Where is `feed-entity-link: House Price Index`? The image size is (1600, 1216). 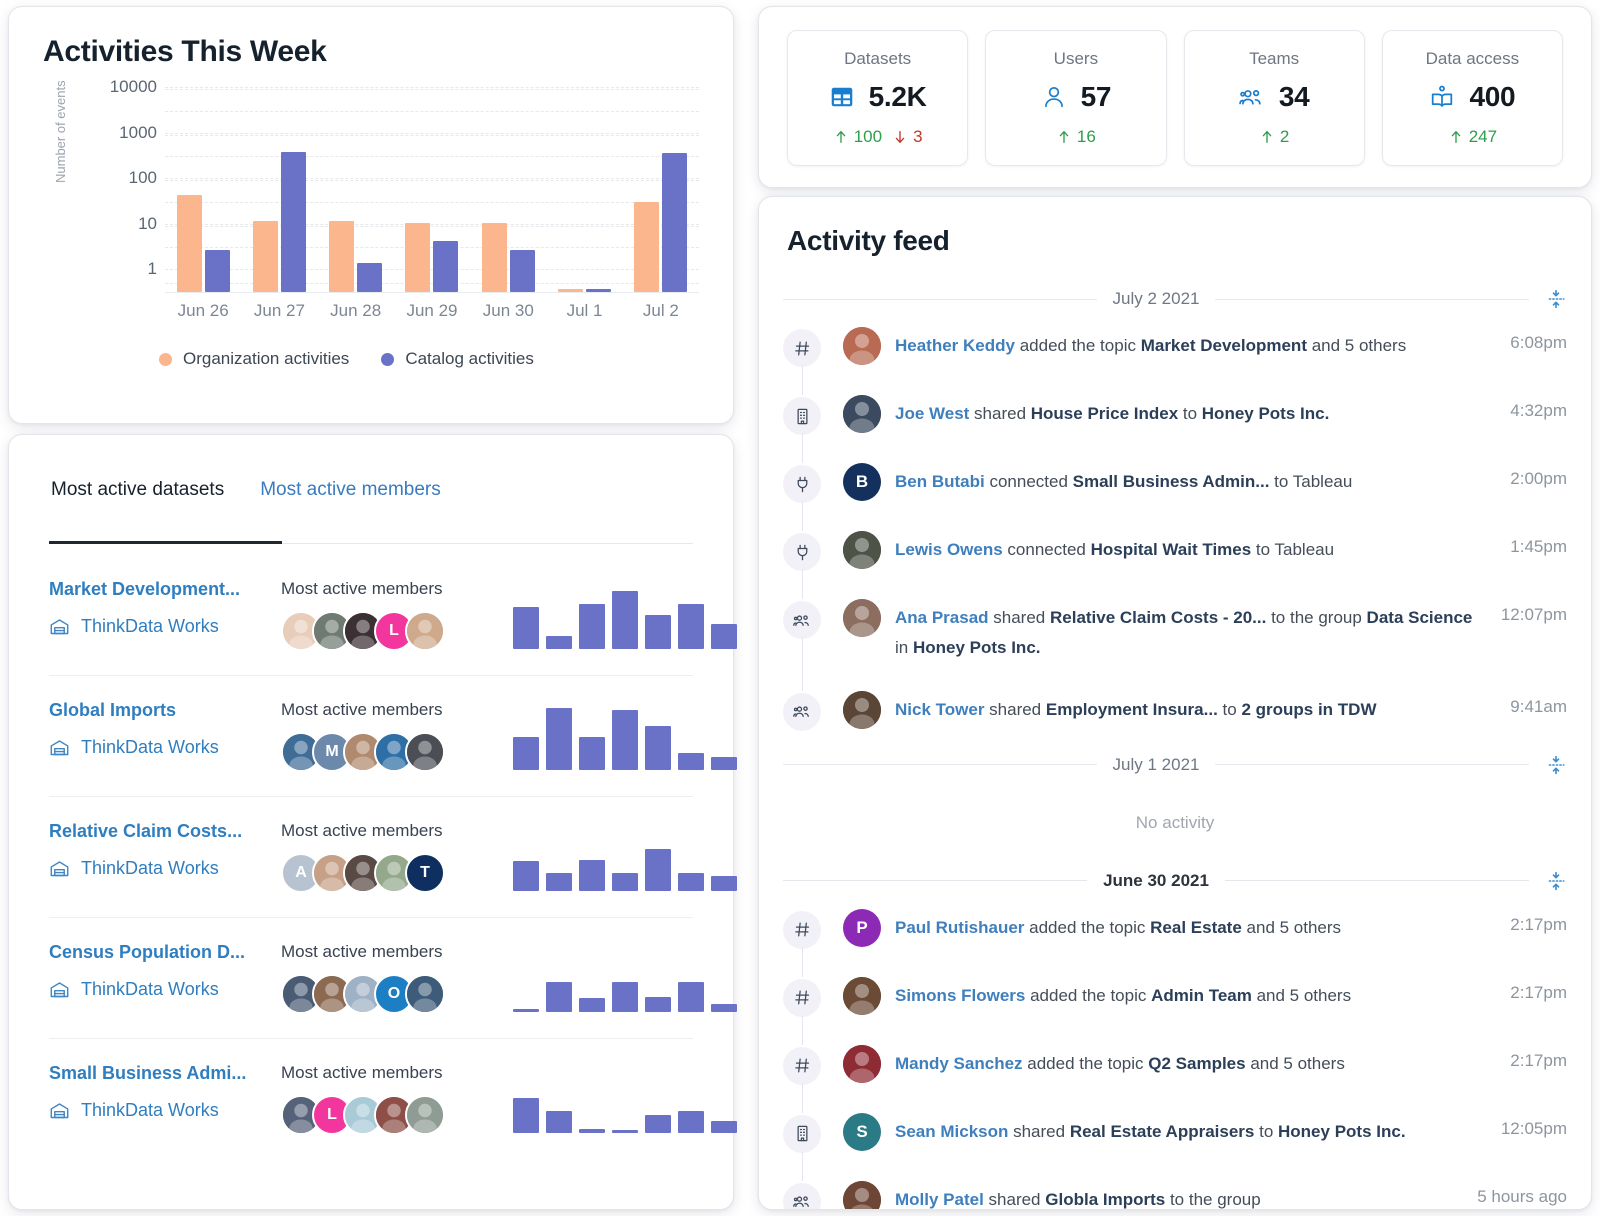 feed-entity-link: House Price Index is located at coordinates (1104, 413).